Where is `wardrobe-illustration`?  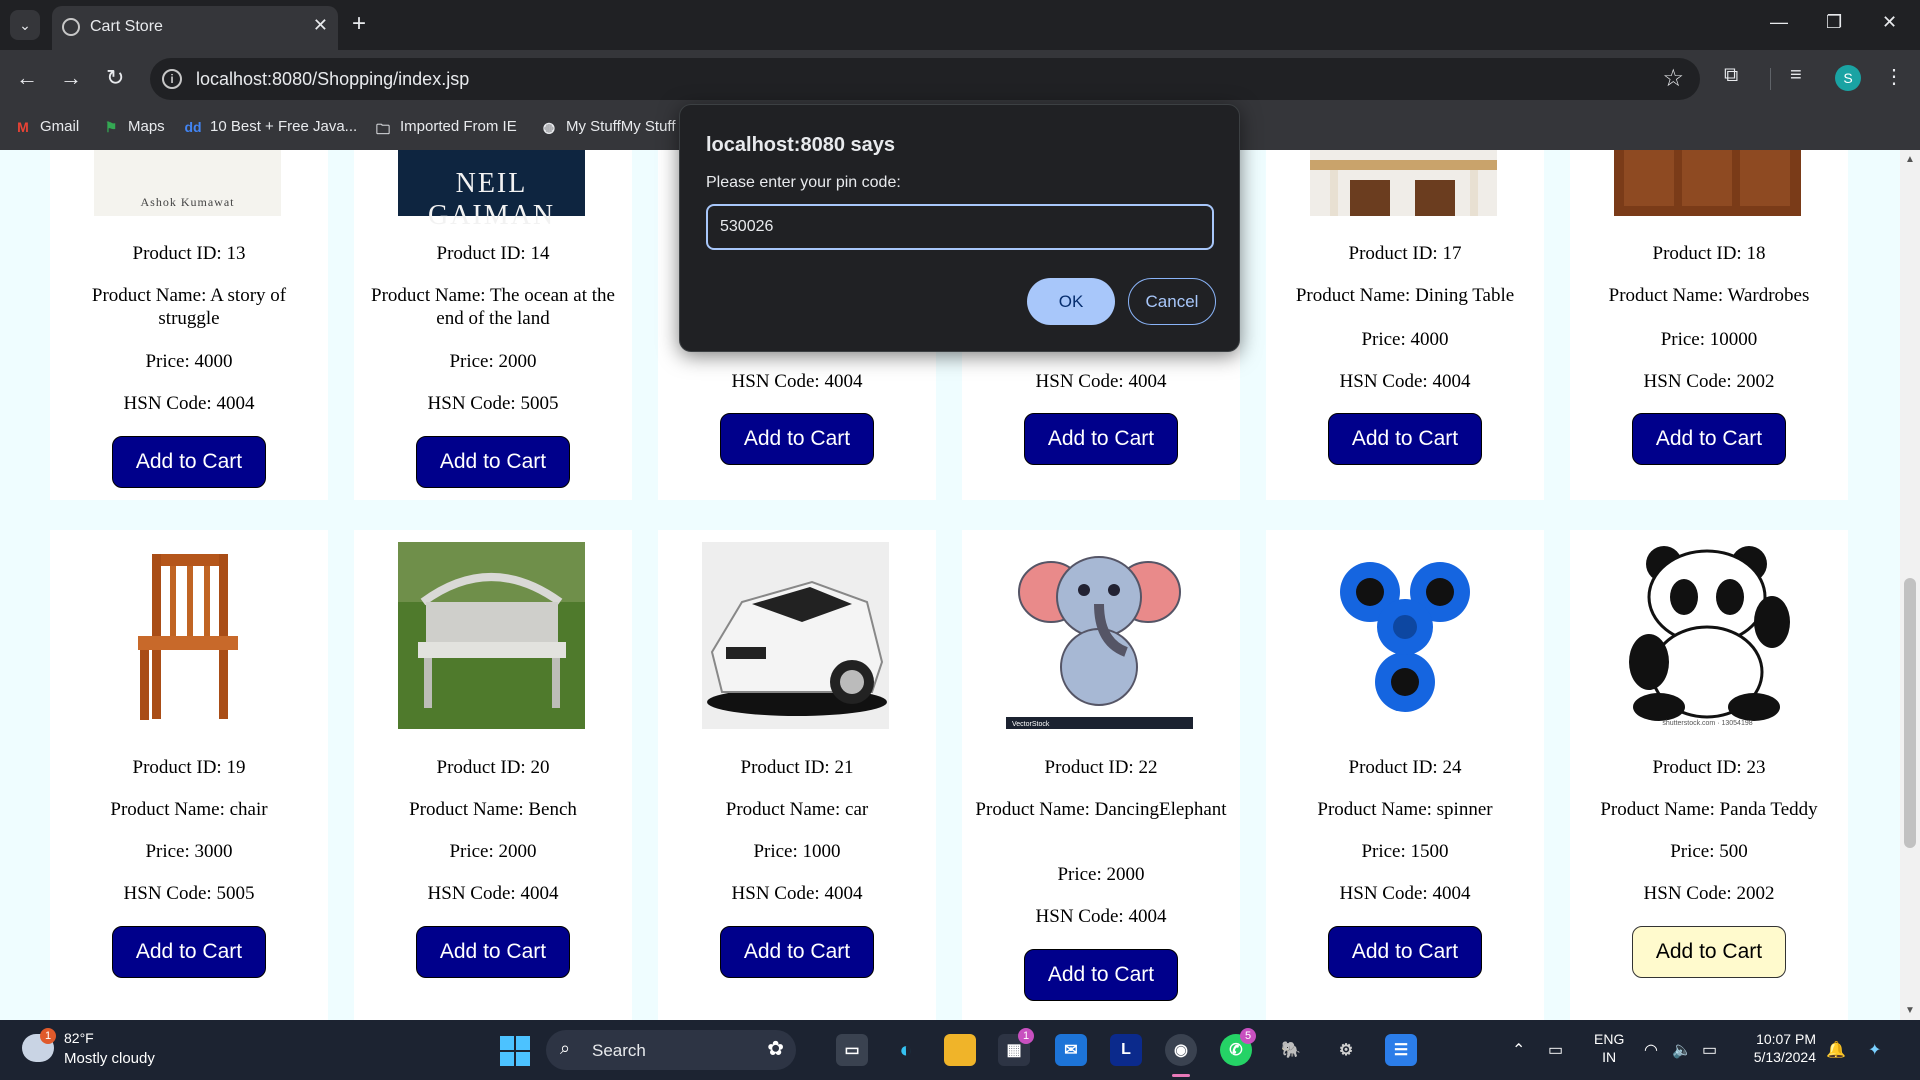
wardrobe-illustration is located at coordinates (1707, 183).